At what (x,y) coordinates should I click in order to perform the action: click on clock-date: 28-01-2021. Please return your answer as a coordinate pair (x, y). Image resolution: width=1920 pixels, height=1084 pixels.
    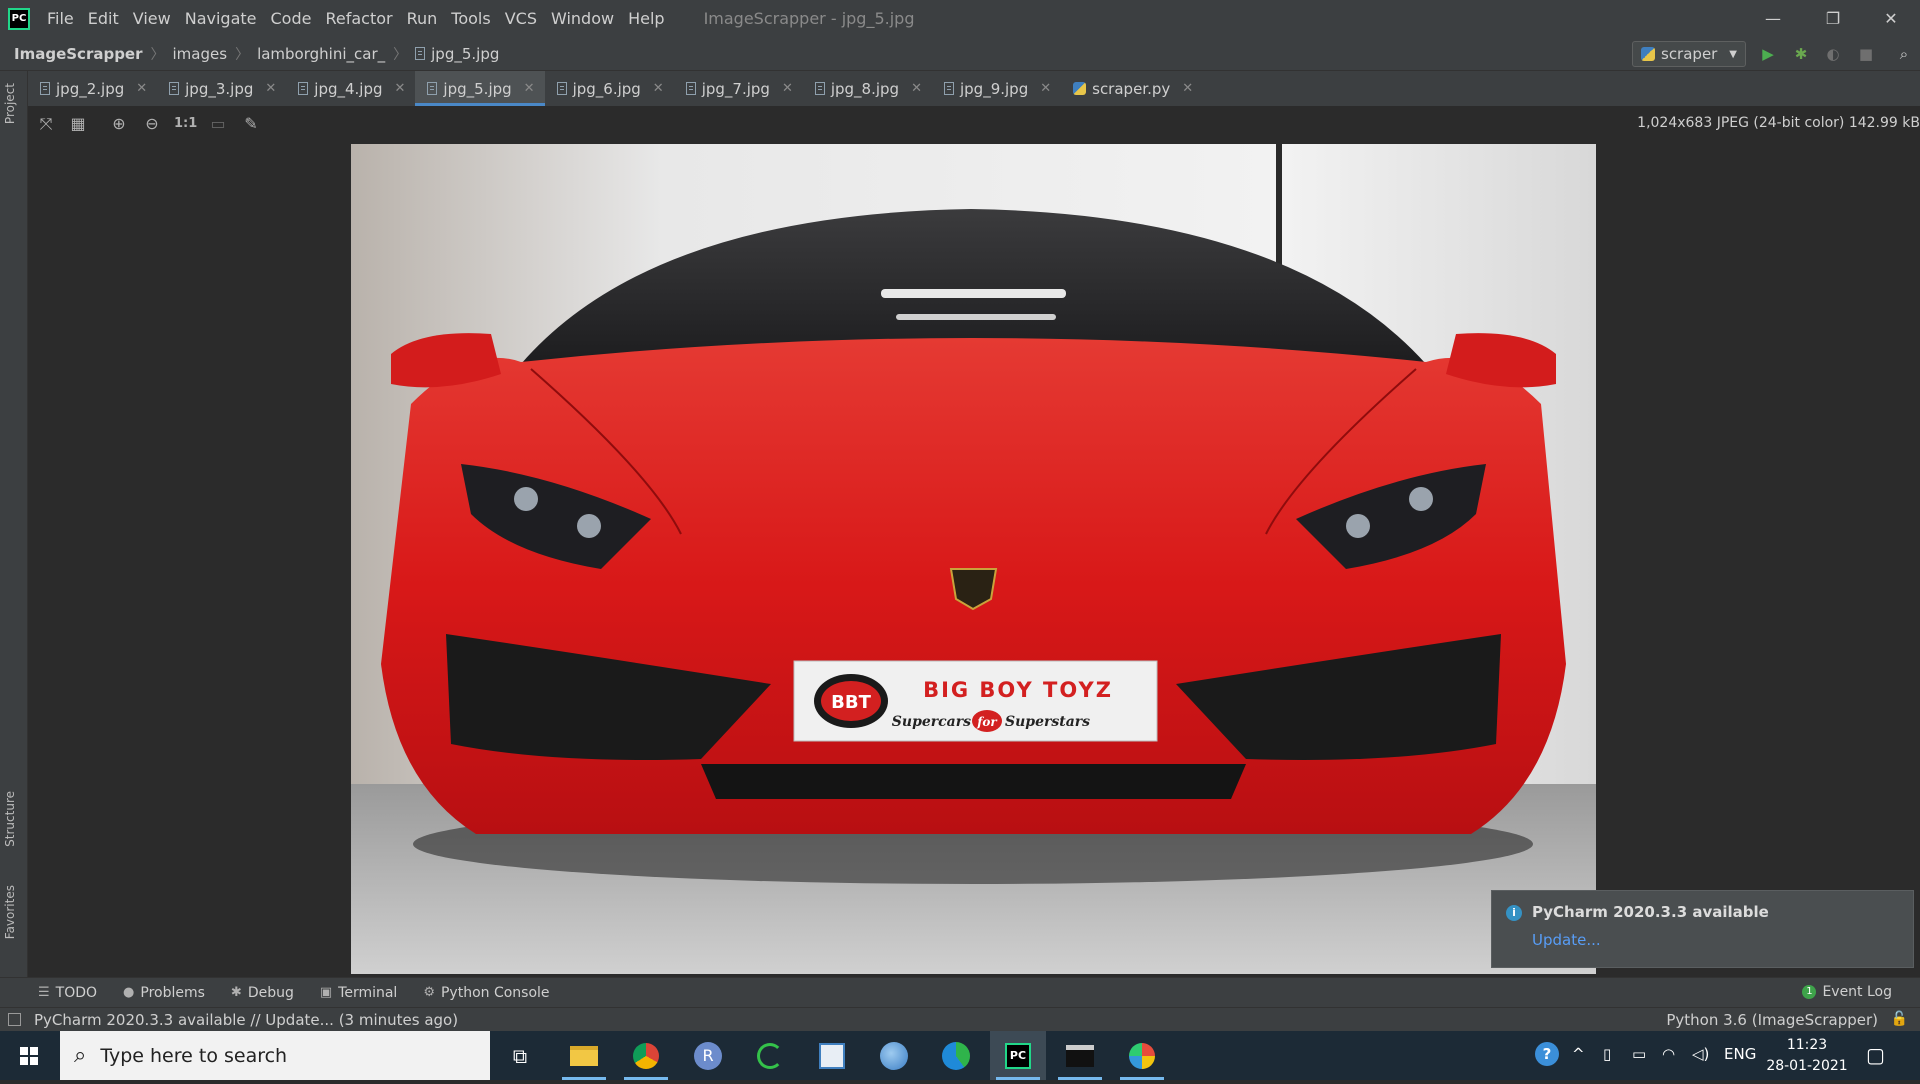
    Looking at the image, I should click on (1807, 1066).